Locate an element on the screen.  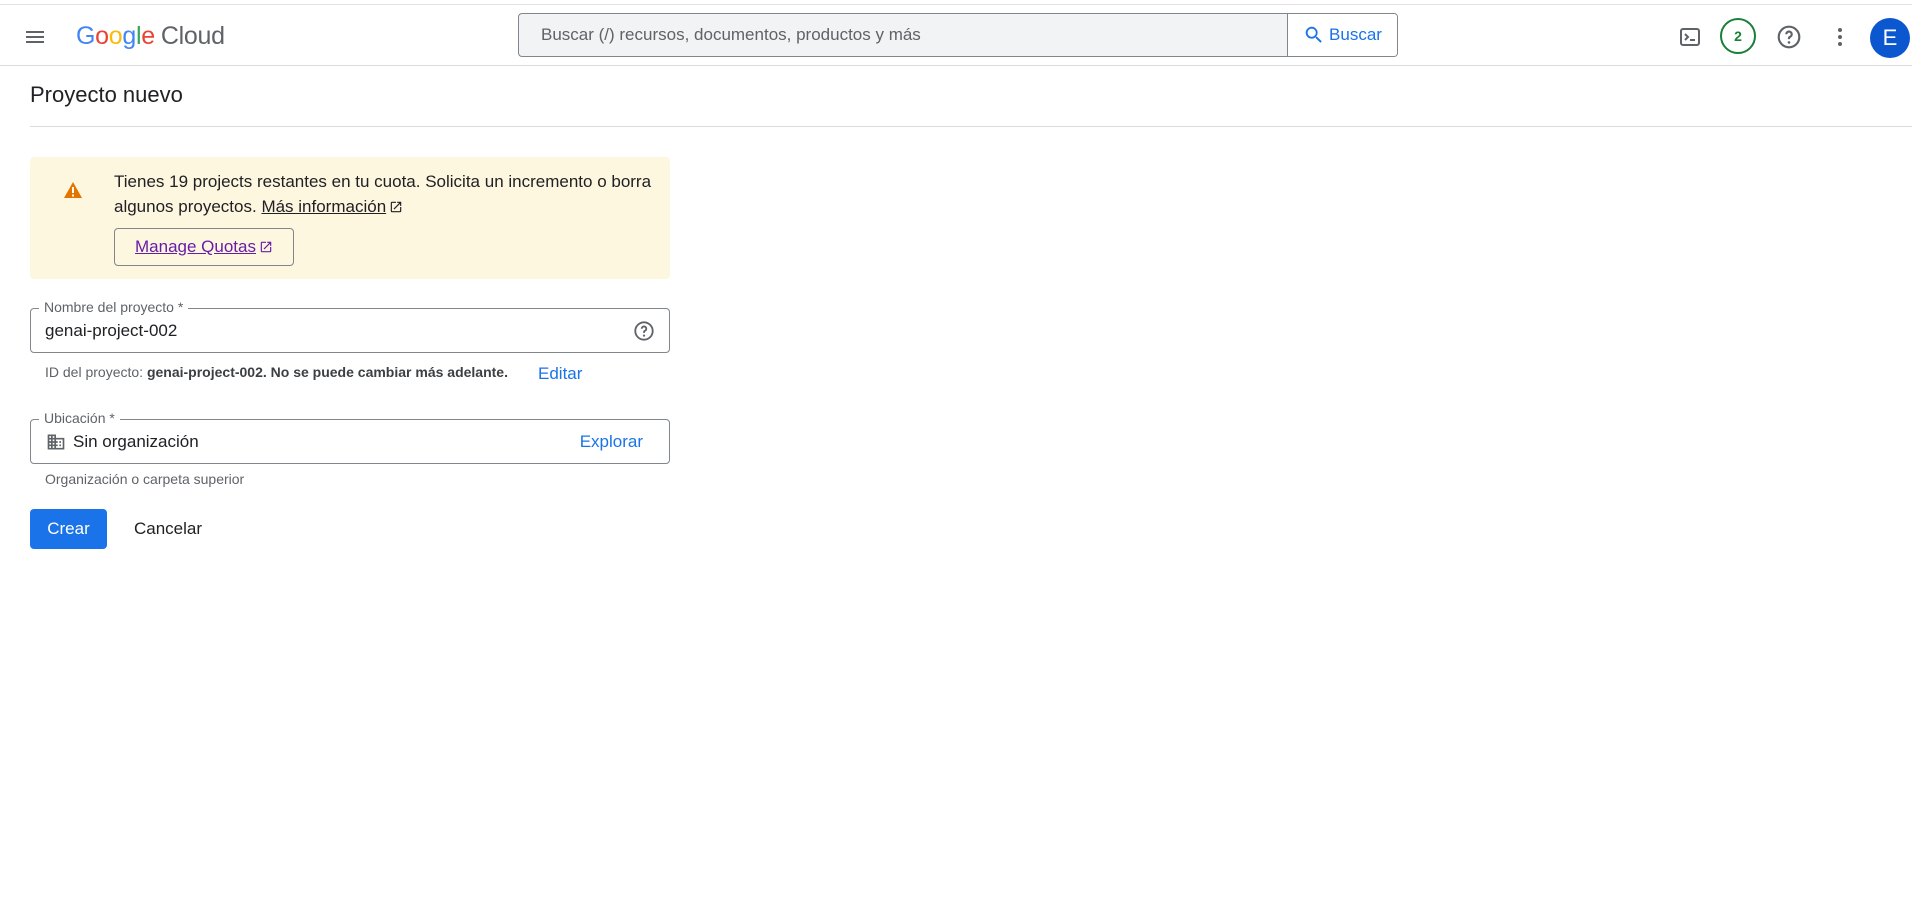
manage-quotas-button: Manage Quotas is located at coordinates (204, 247).